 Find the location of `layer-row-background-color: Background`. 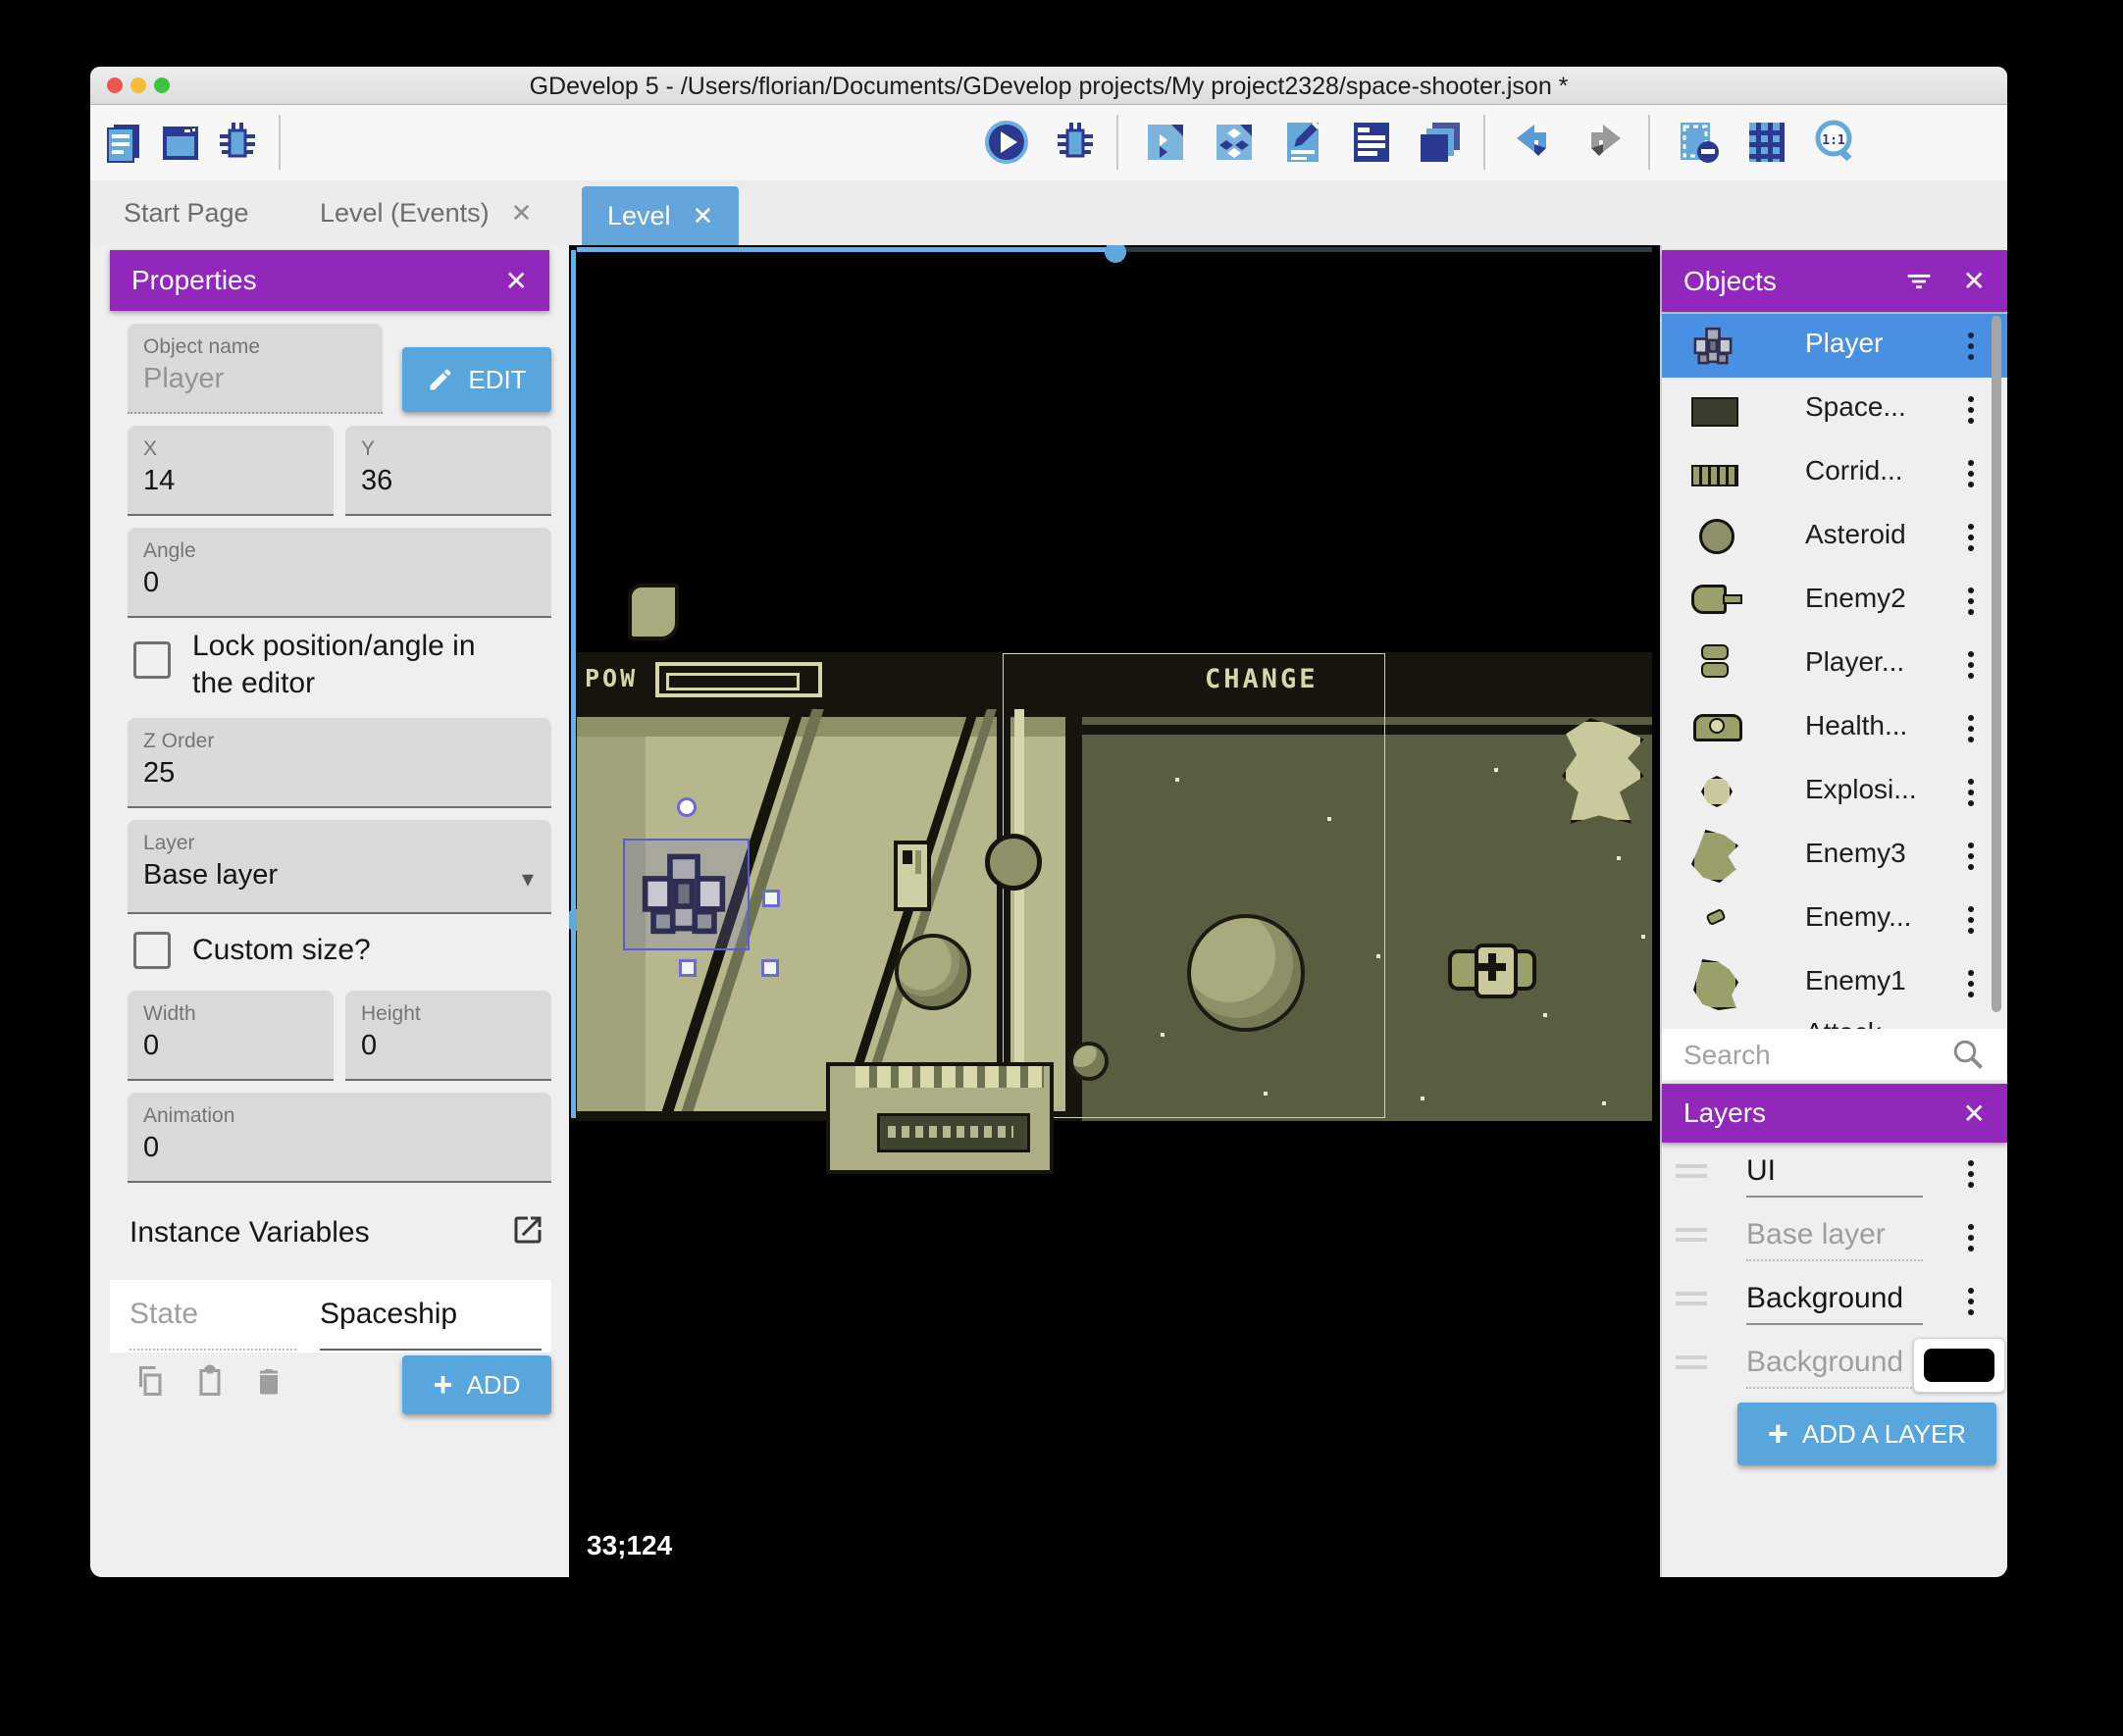

layer-row-background-color: Background is located at coordinates (1835, 1364).